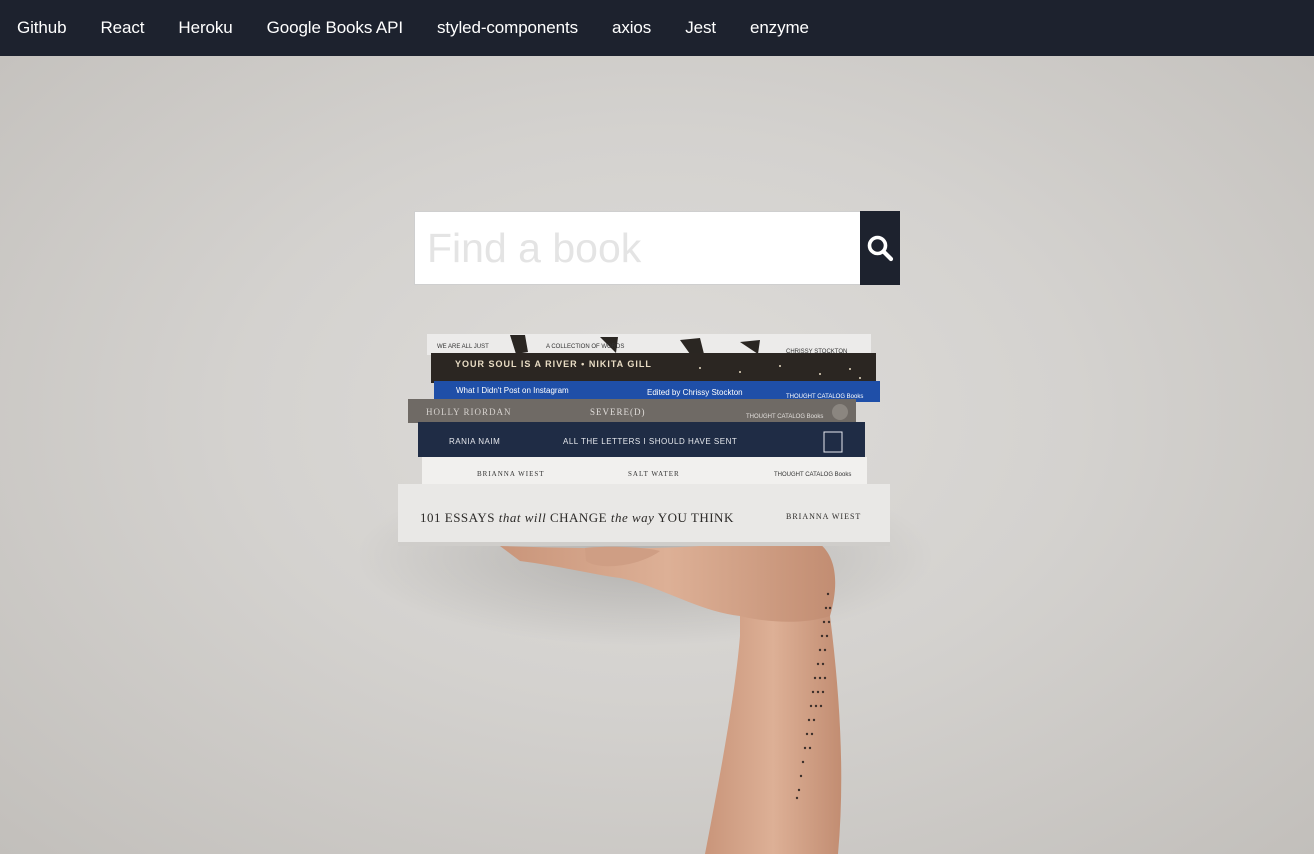  Describe the element at coordinates (637, 248) in the screenshot. I see `search-input` at that location.